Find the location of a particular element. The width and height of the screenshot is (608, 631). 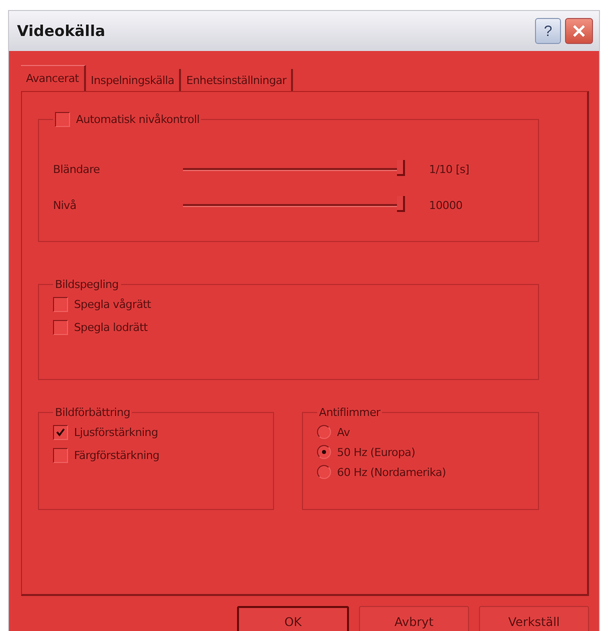

close-button is located at coordinates (579, 31).